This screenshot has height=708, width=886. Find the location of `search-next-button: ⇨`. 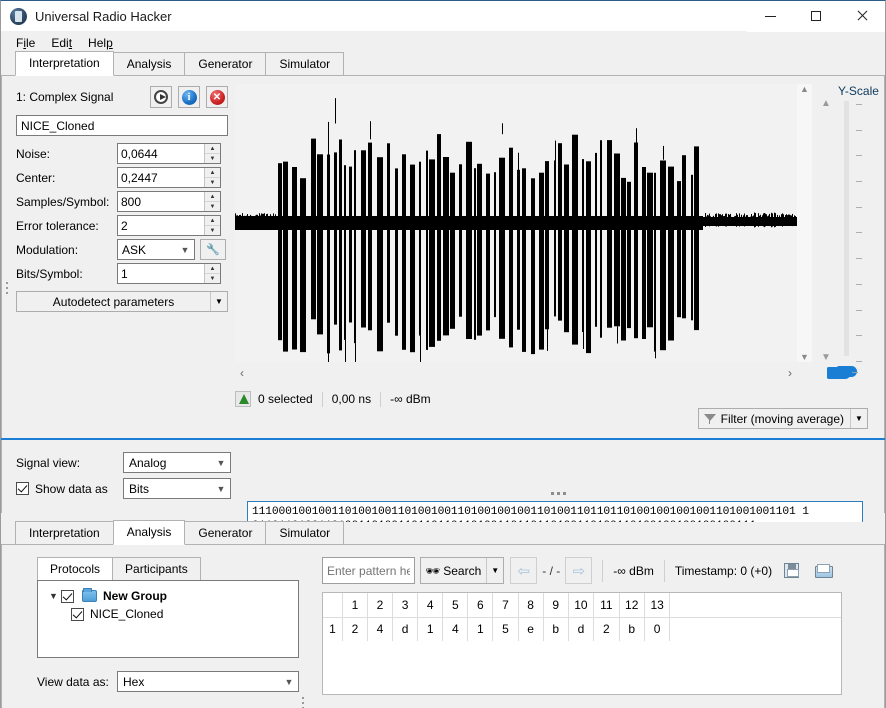

search-next-button: ⇨ is located at coordinates (579, 570).